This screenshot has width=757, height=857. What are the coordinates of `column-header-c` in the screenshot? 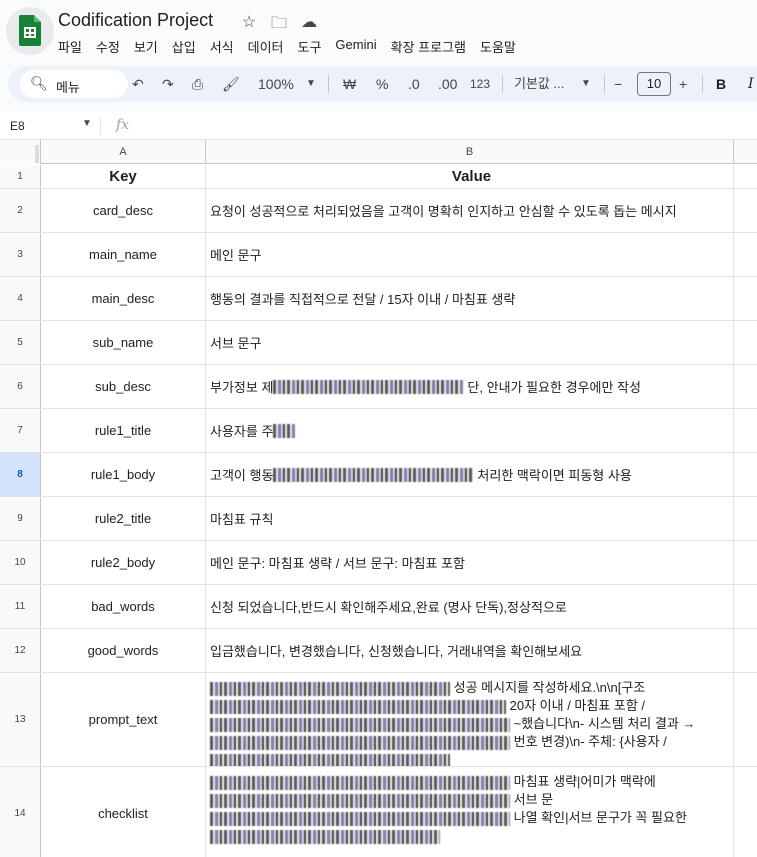 It's located at (745, 152).